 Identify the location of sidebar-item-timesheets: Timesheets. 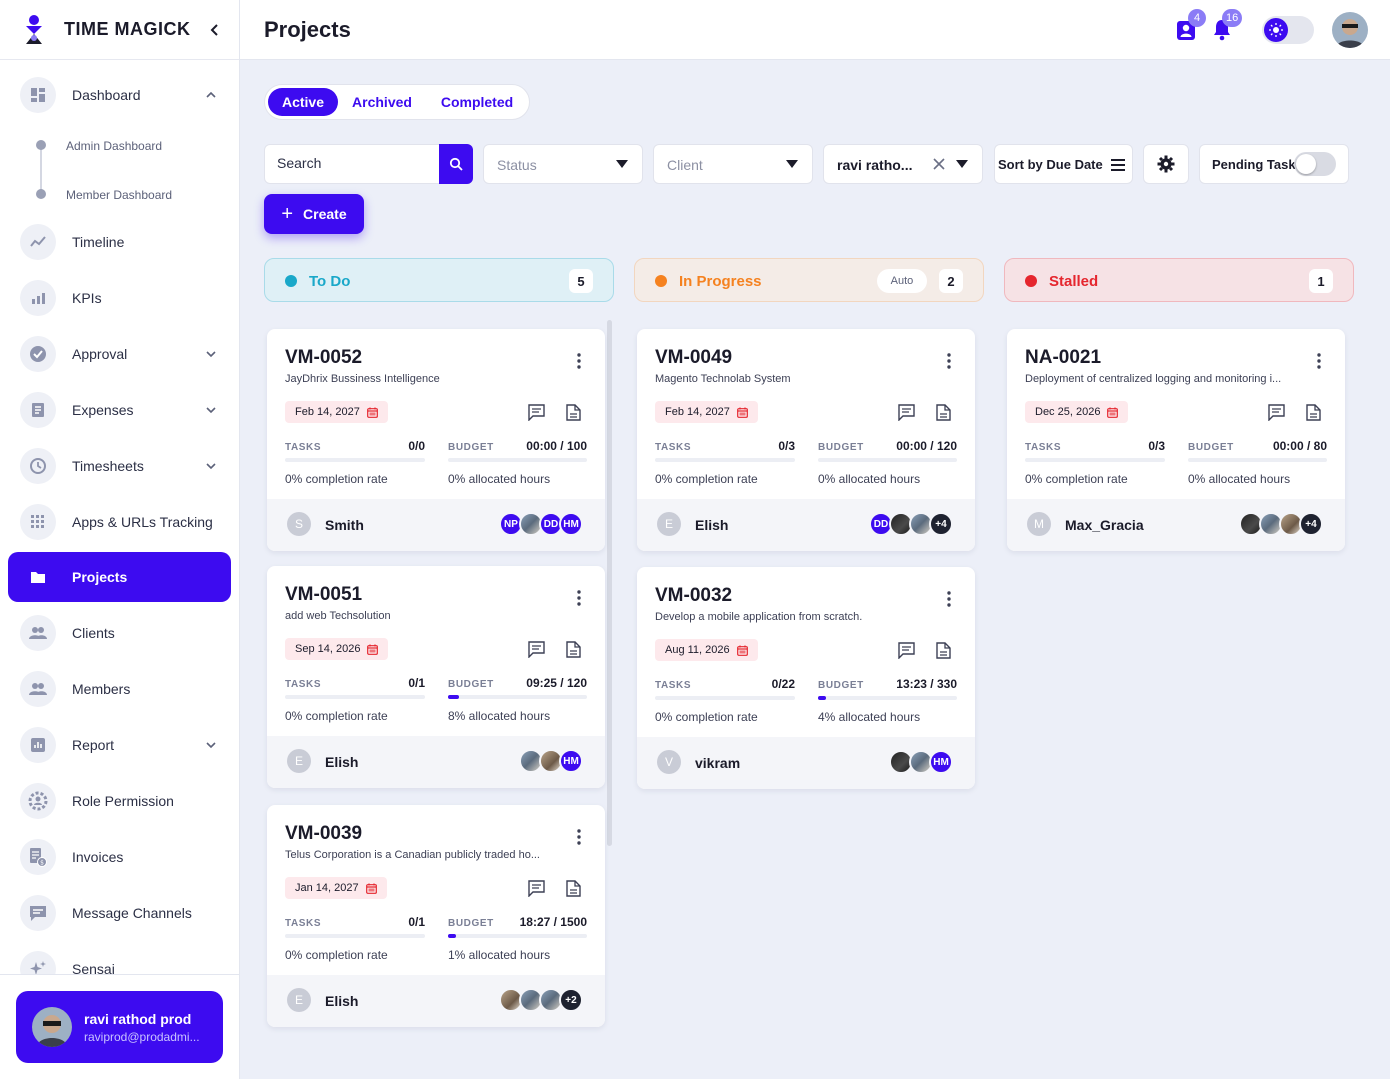
(119, 466).